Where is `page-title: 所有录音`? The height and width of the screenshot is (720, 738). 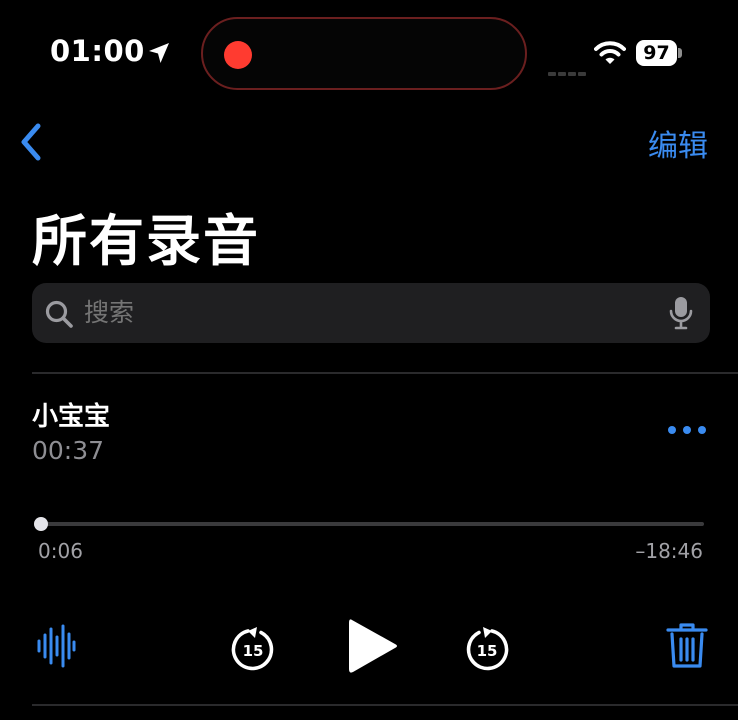
page-title: 所有录音 is located at coordinates (146, 241).